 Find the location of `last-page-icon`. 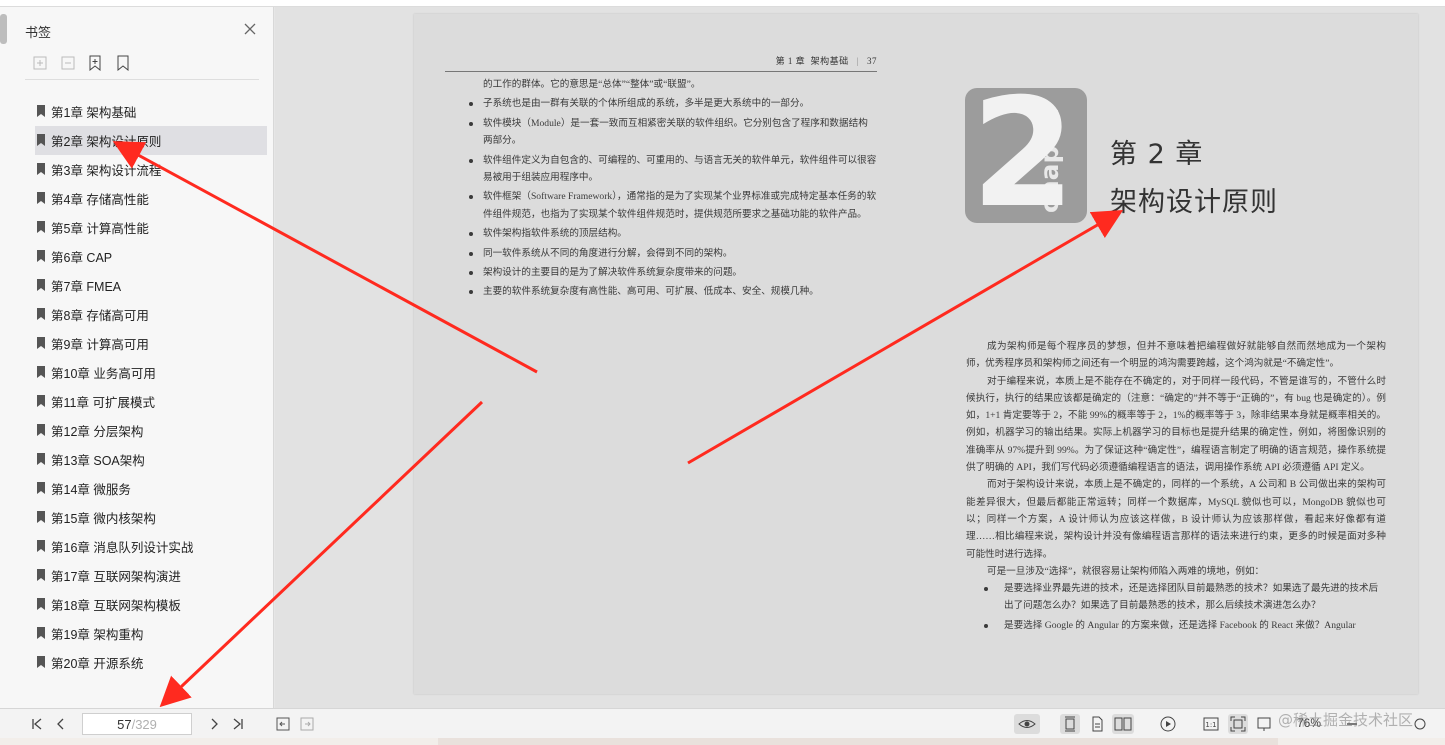

last-page-icon is located at coordinates (238, 724).